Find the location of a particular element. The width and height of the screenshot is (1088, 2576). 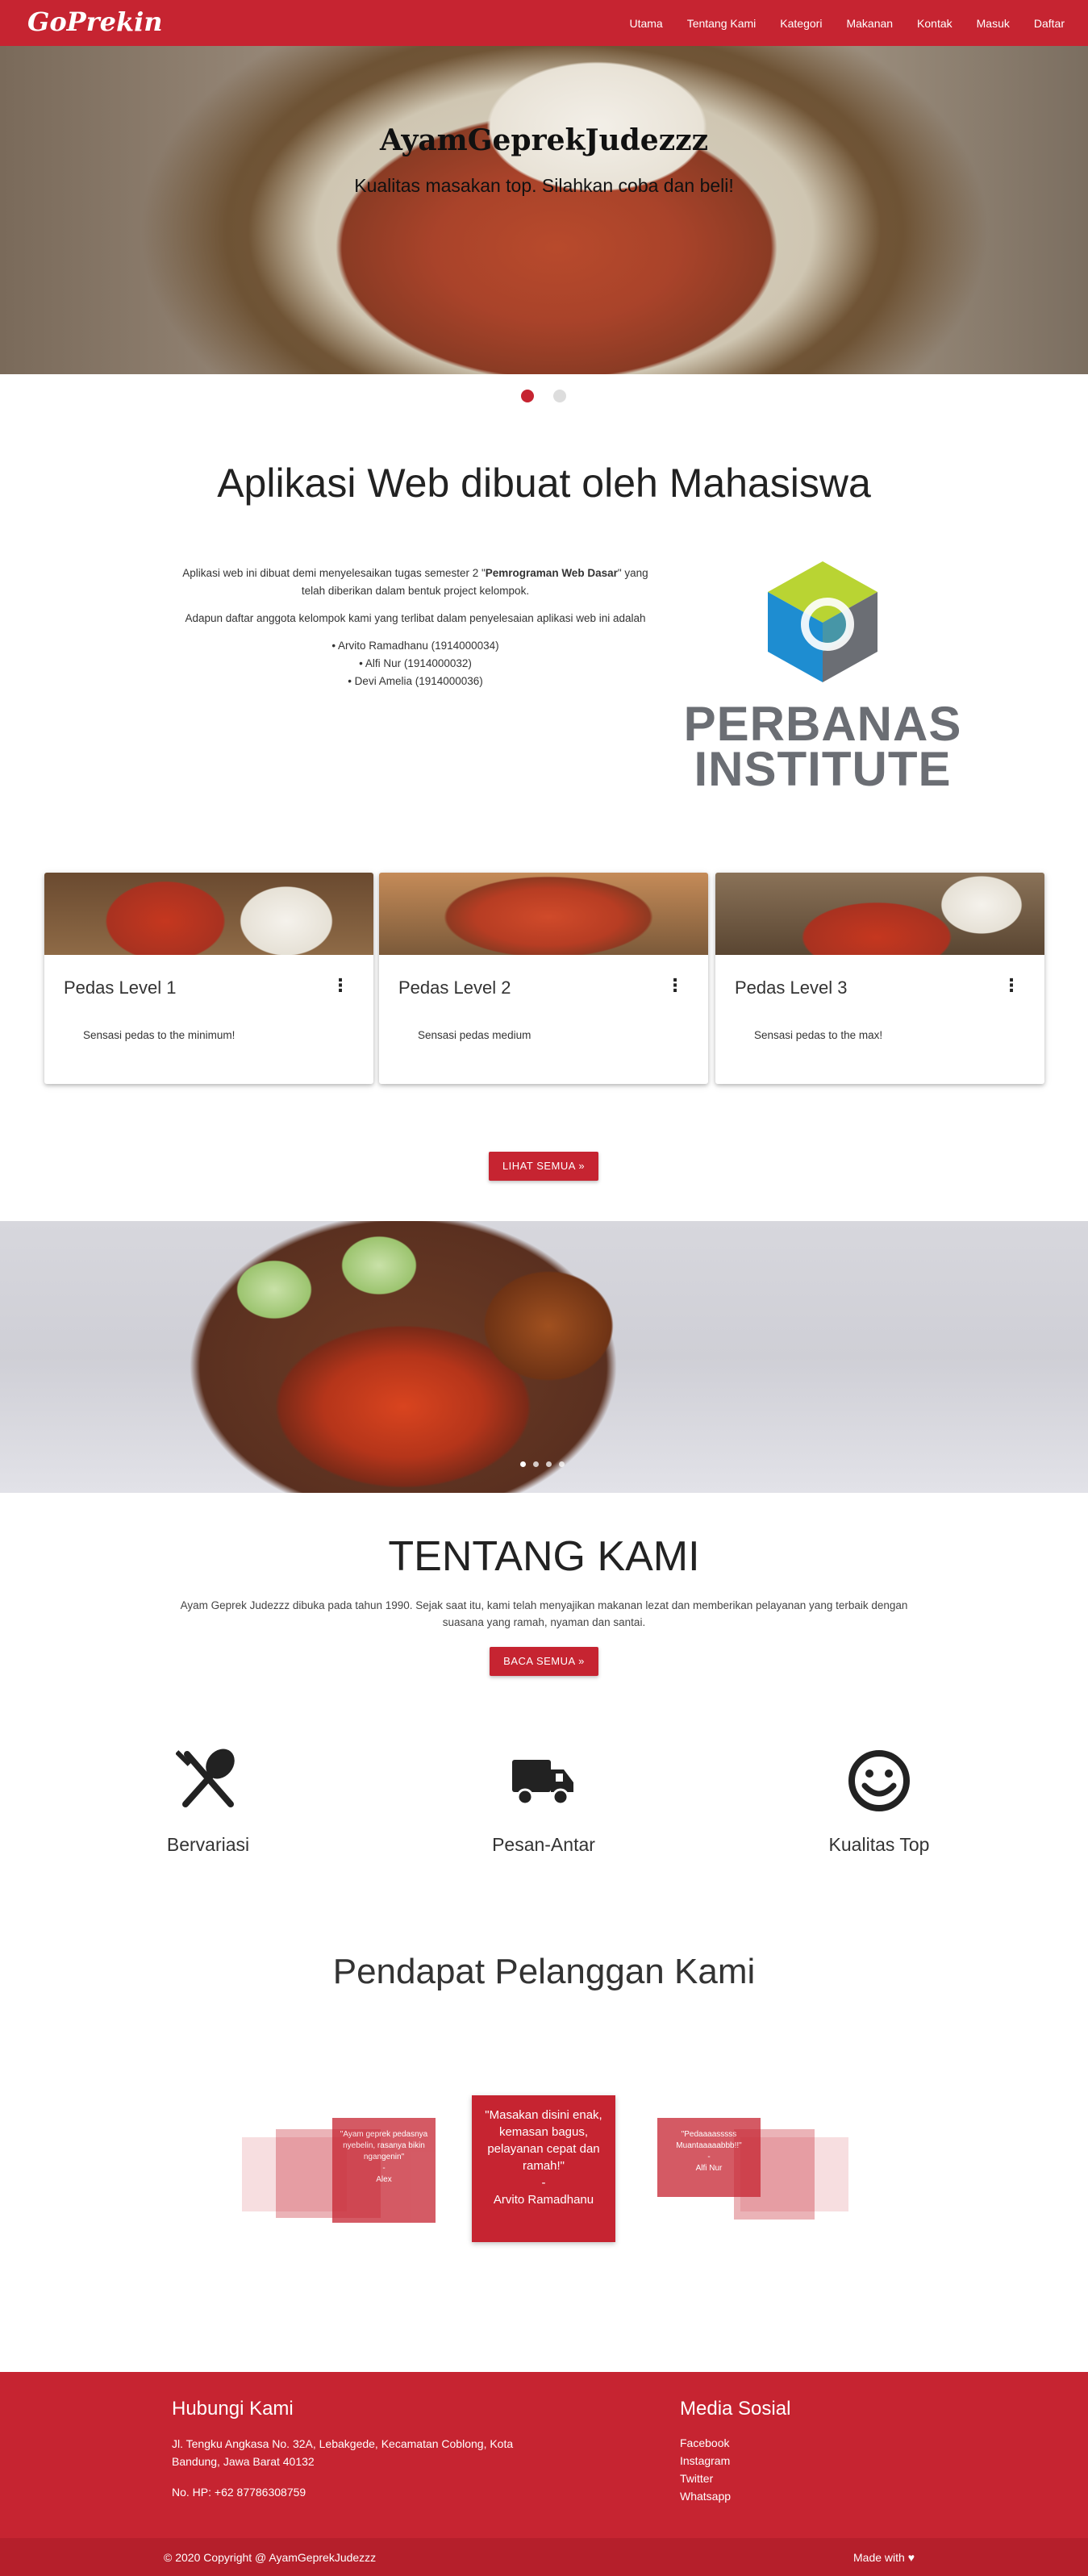

contact-phone: No. HP: +62 87786308759 is located at coordinates (239, 2492).